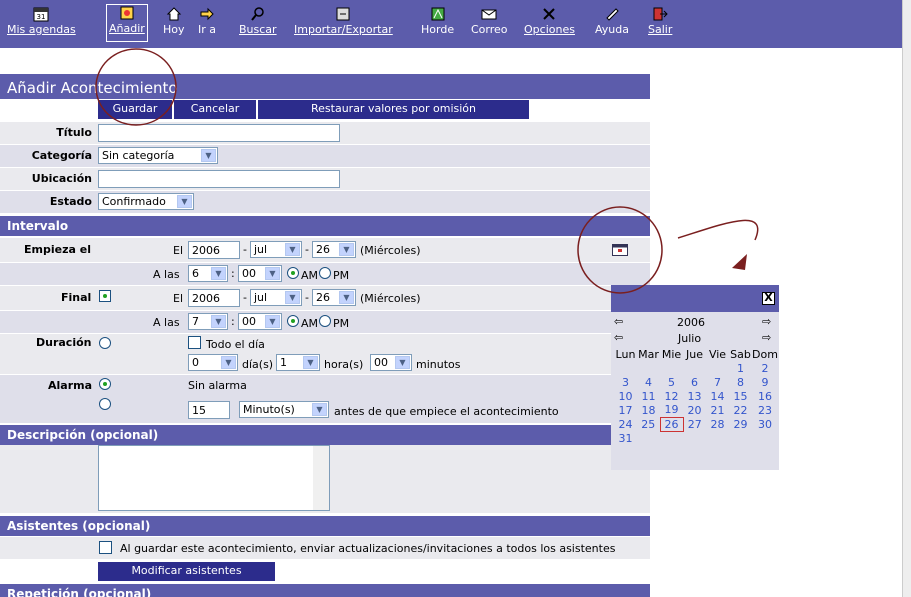 The height and width of the screenshot is (597, 911). Describe the element at coordinates (215, 109) in the screenshot. I see `cancel-button: Cancelar` at that location.